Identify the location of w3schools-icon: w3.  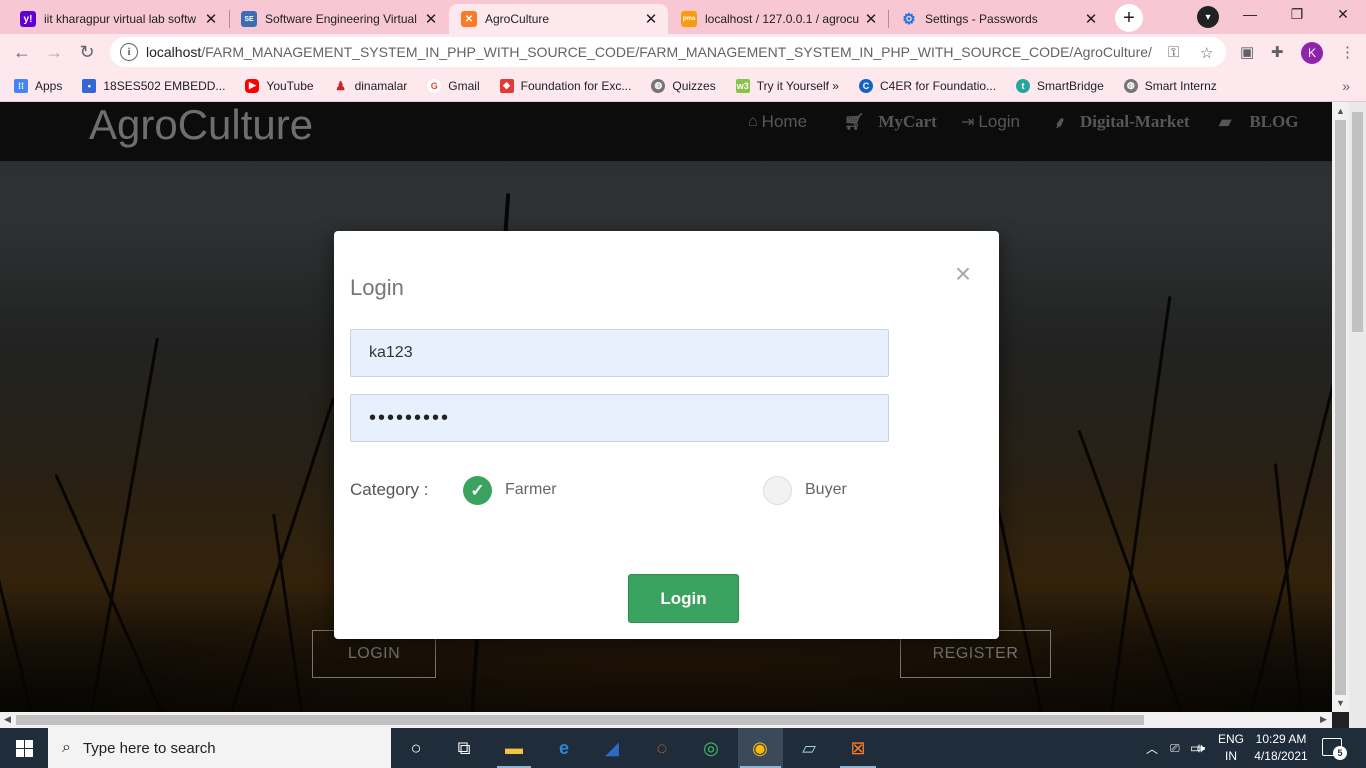
(742, 85).